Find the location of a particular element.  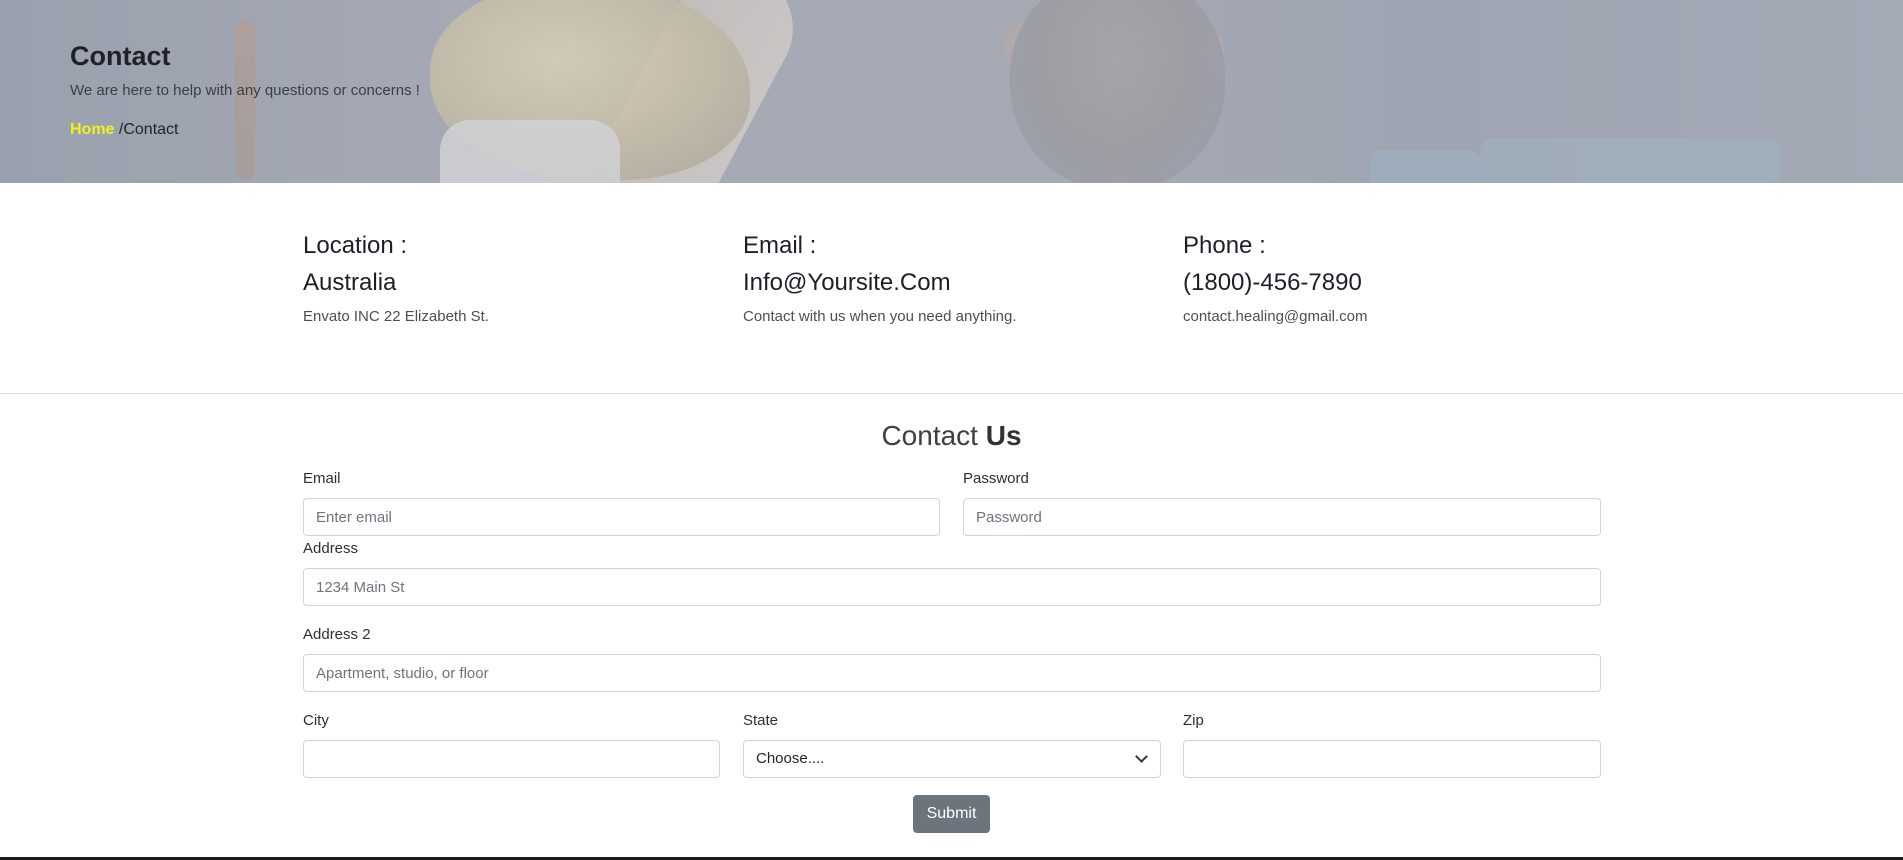

email-label: Email is located at coordinates (322, 478).